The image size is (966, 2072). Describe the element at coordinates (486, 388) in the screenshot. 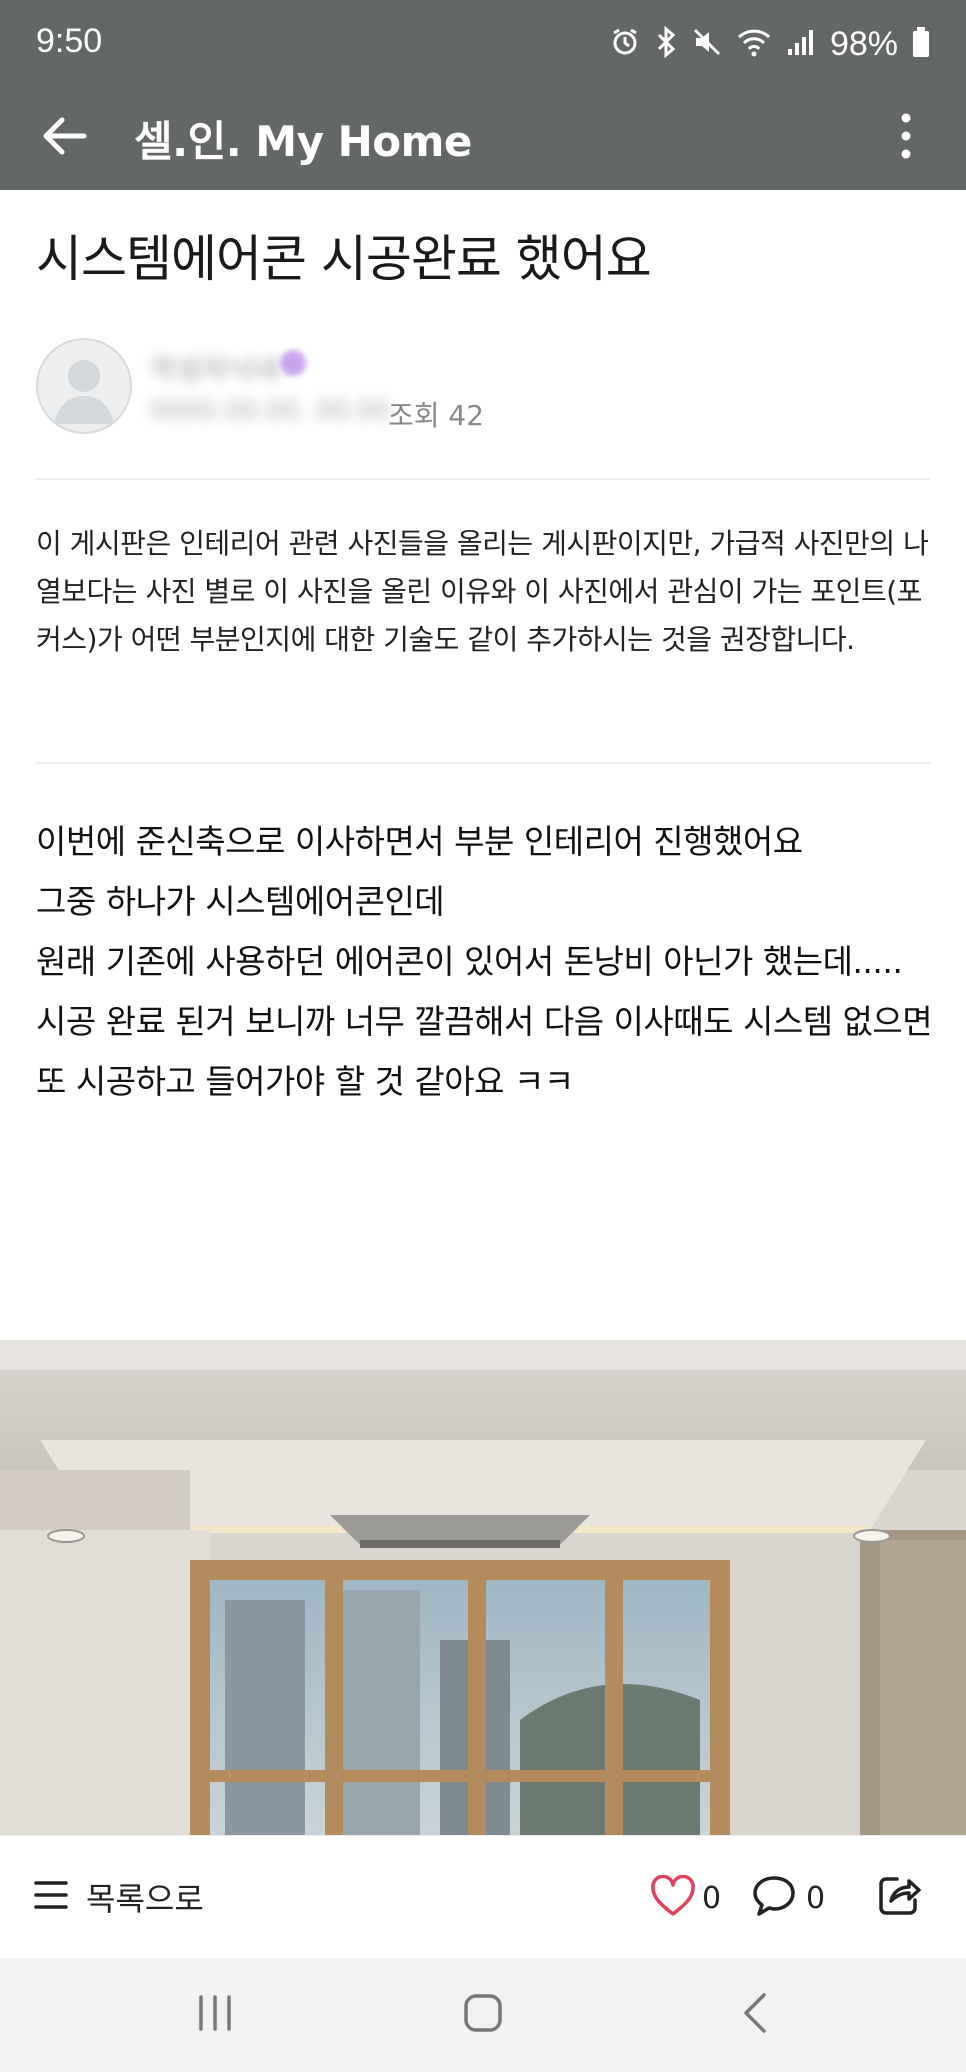

I see `author-info: 작성자닉네 0000.00.00. 00:00 조회 42` at that location.